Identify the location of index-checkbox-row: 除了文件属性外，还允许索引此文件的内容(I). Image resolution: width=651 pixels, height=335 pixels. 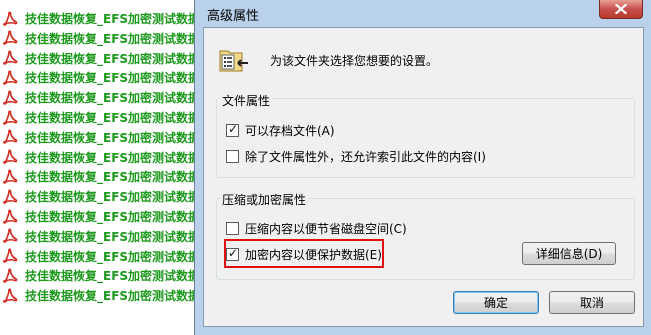
(356, 156).